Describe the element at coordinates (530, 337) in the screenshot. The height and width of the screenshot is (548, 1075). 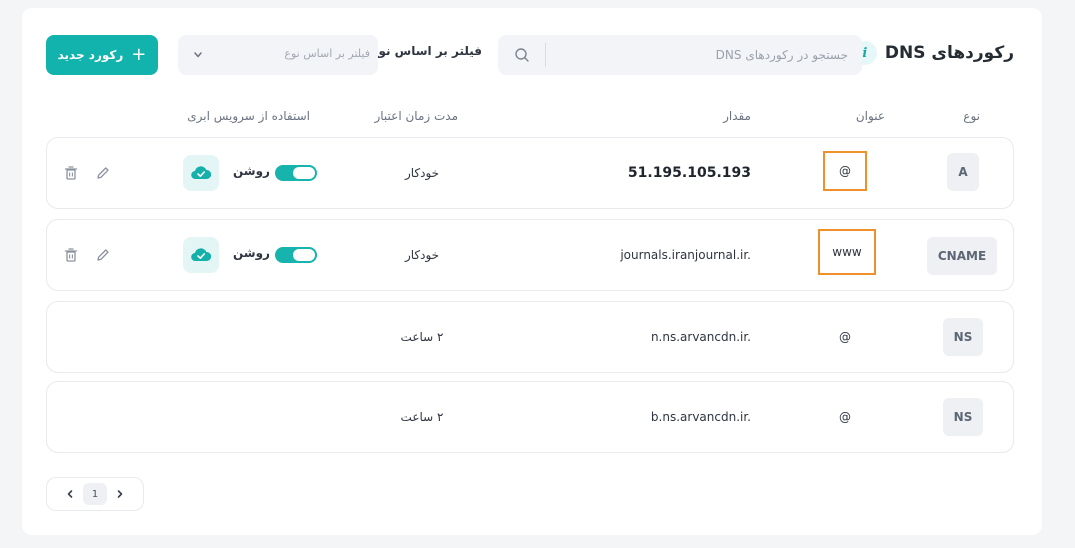
I see `table-row: NS @ n.ns.arvancdn.ir. ۲ ساعت` at that location.